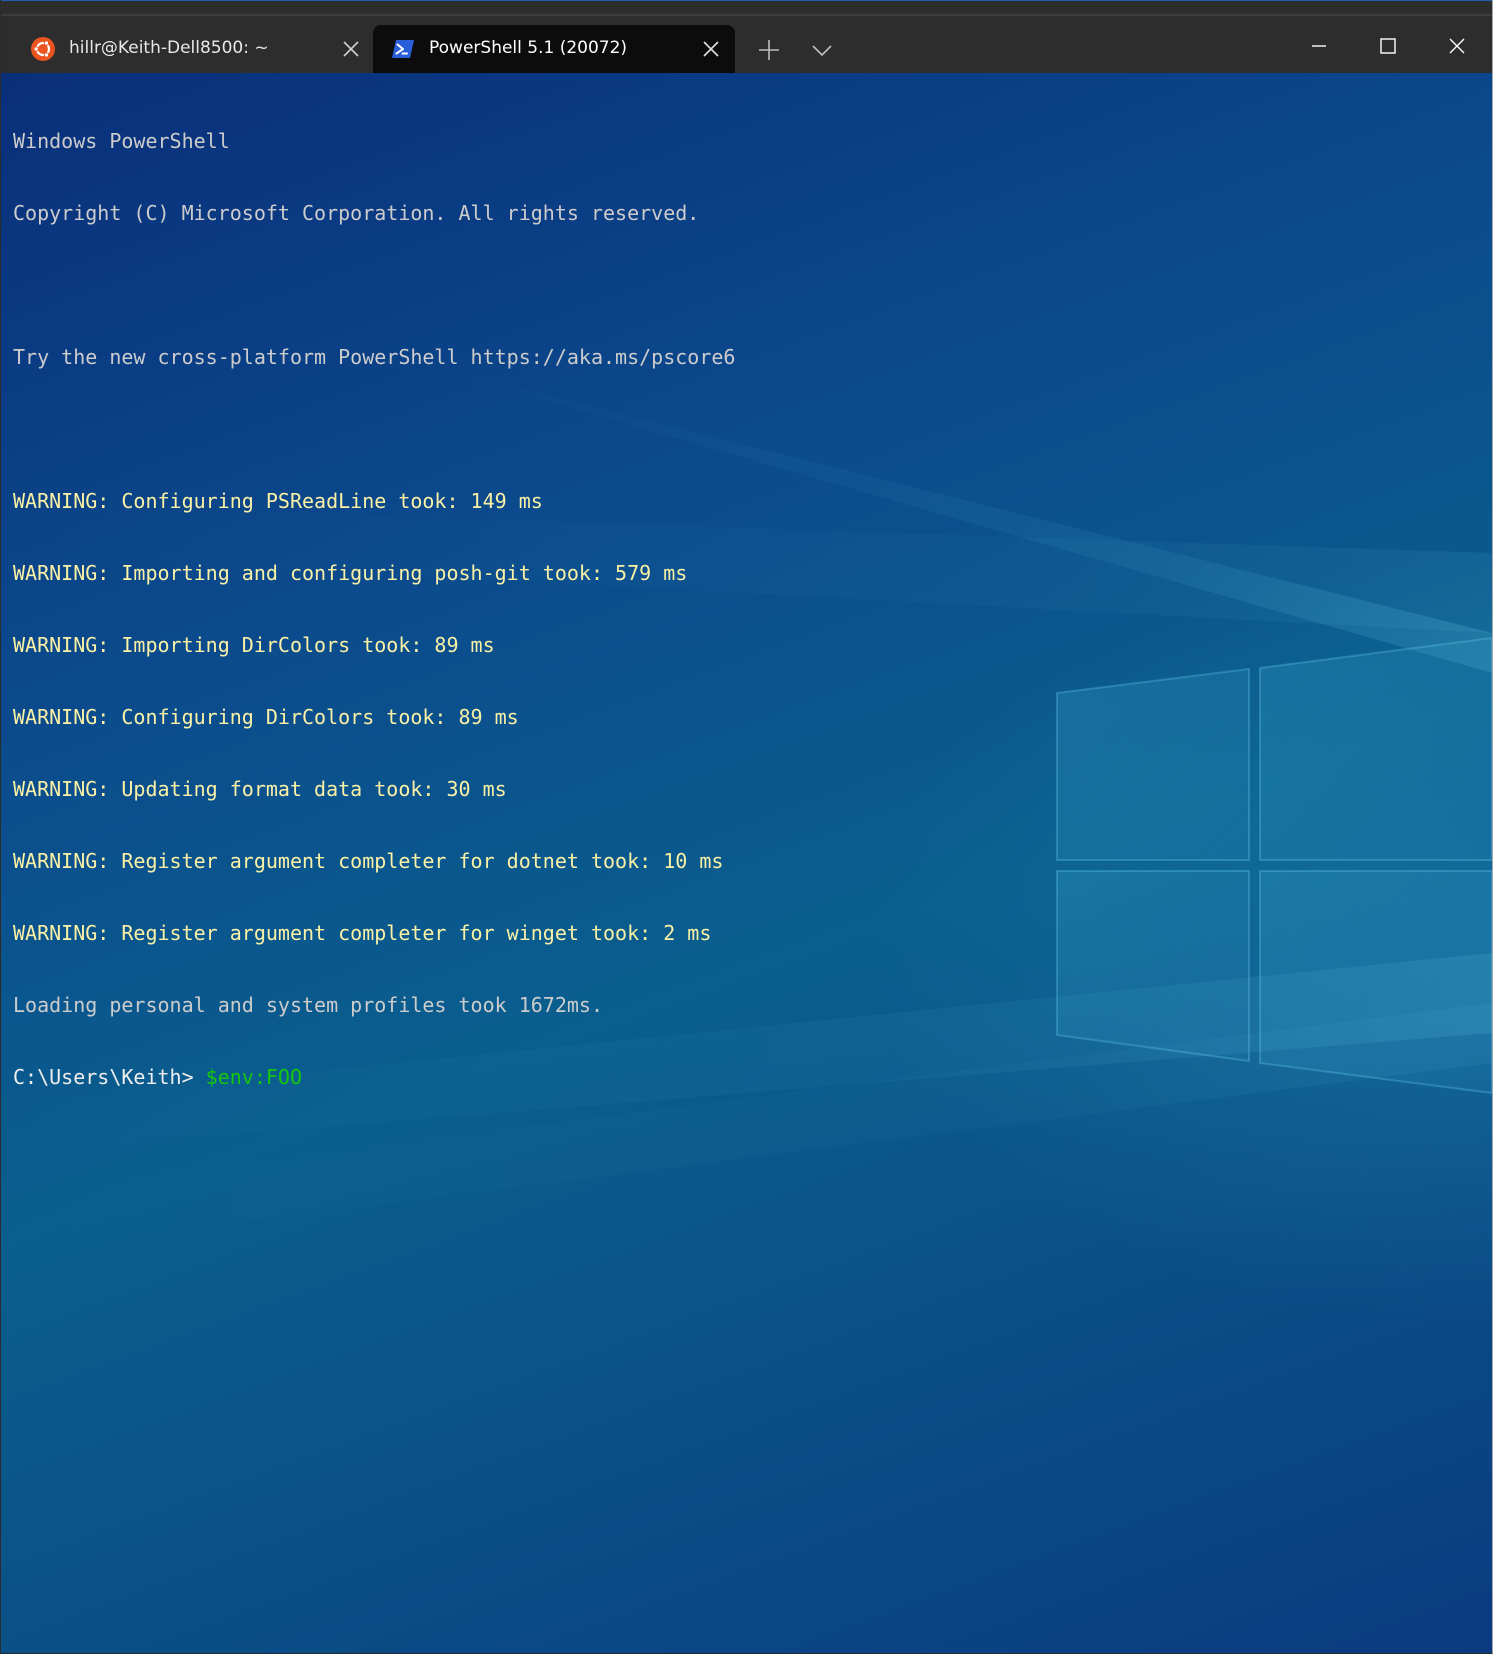 The width and height of the screenshot is (1493, 1654). Describe the element at coordinates (1388, 46) in the screenshot. I see `maximize-icon` at that location.